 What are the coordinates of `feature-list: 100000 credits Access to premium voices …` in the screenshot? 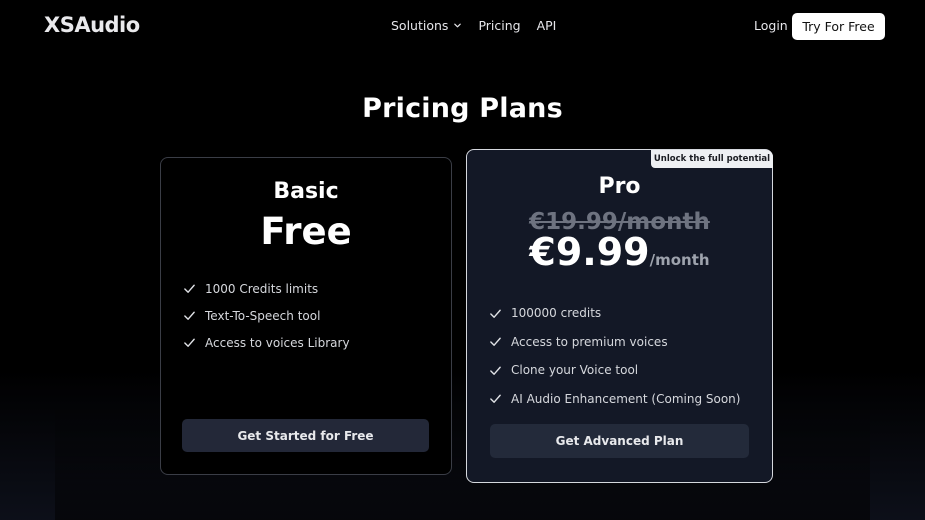 It's located at (614, 356).